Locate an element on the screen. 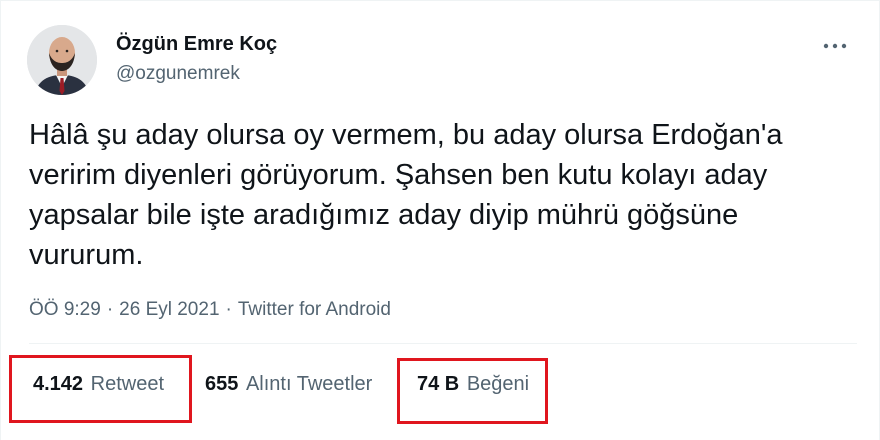  highlight-box-likes is located at coordinates (472, 391).